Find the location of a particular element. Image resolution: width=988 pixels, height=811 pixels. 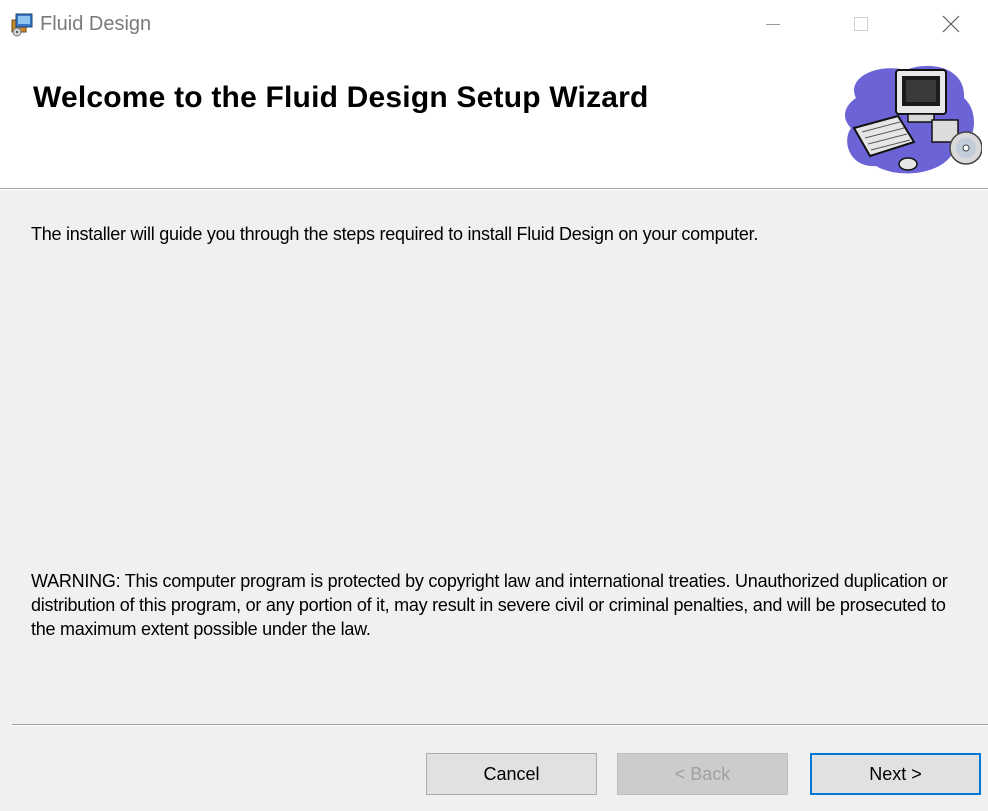

computer-setup-graphic is located at coordinates (913, 119).